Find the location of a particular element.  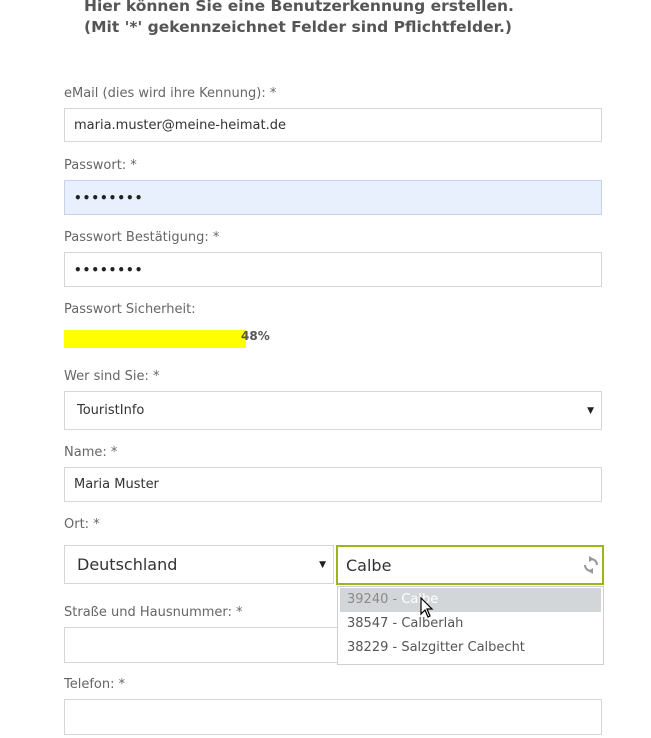

phone-field is located at coordinates (333, 717).